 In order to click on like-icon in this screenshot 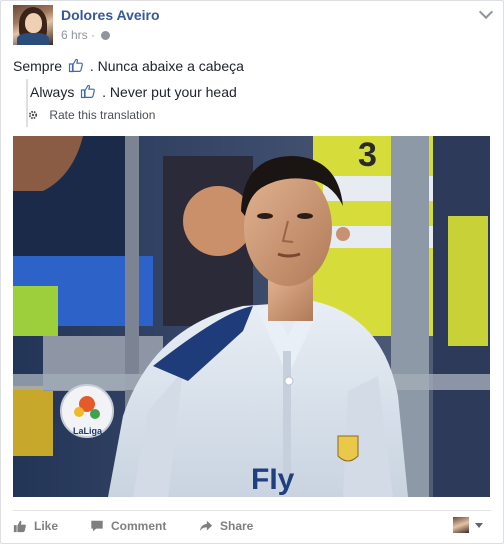, I will do `click(19, 526)`.